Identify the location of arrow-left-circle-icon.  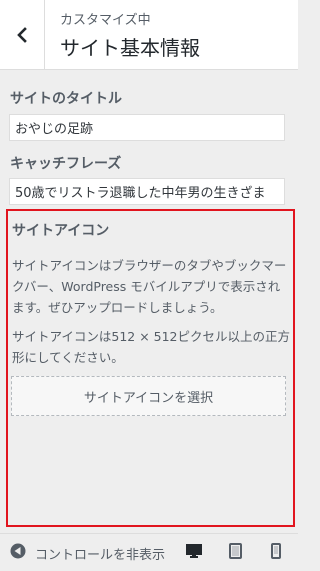
(18, 553).